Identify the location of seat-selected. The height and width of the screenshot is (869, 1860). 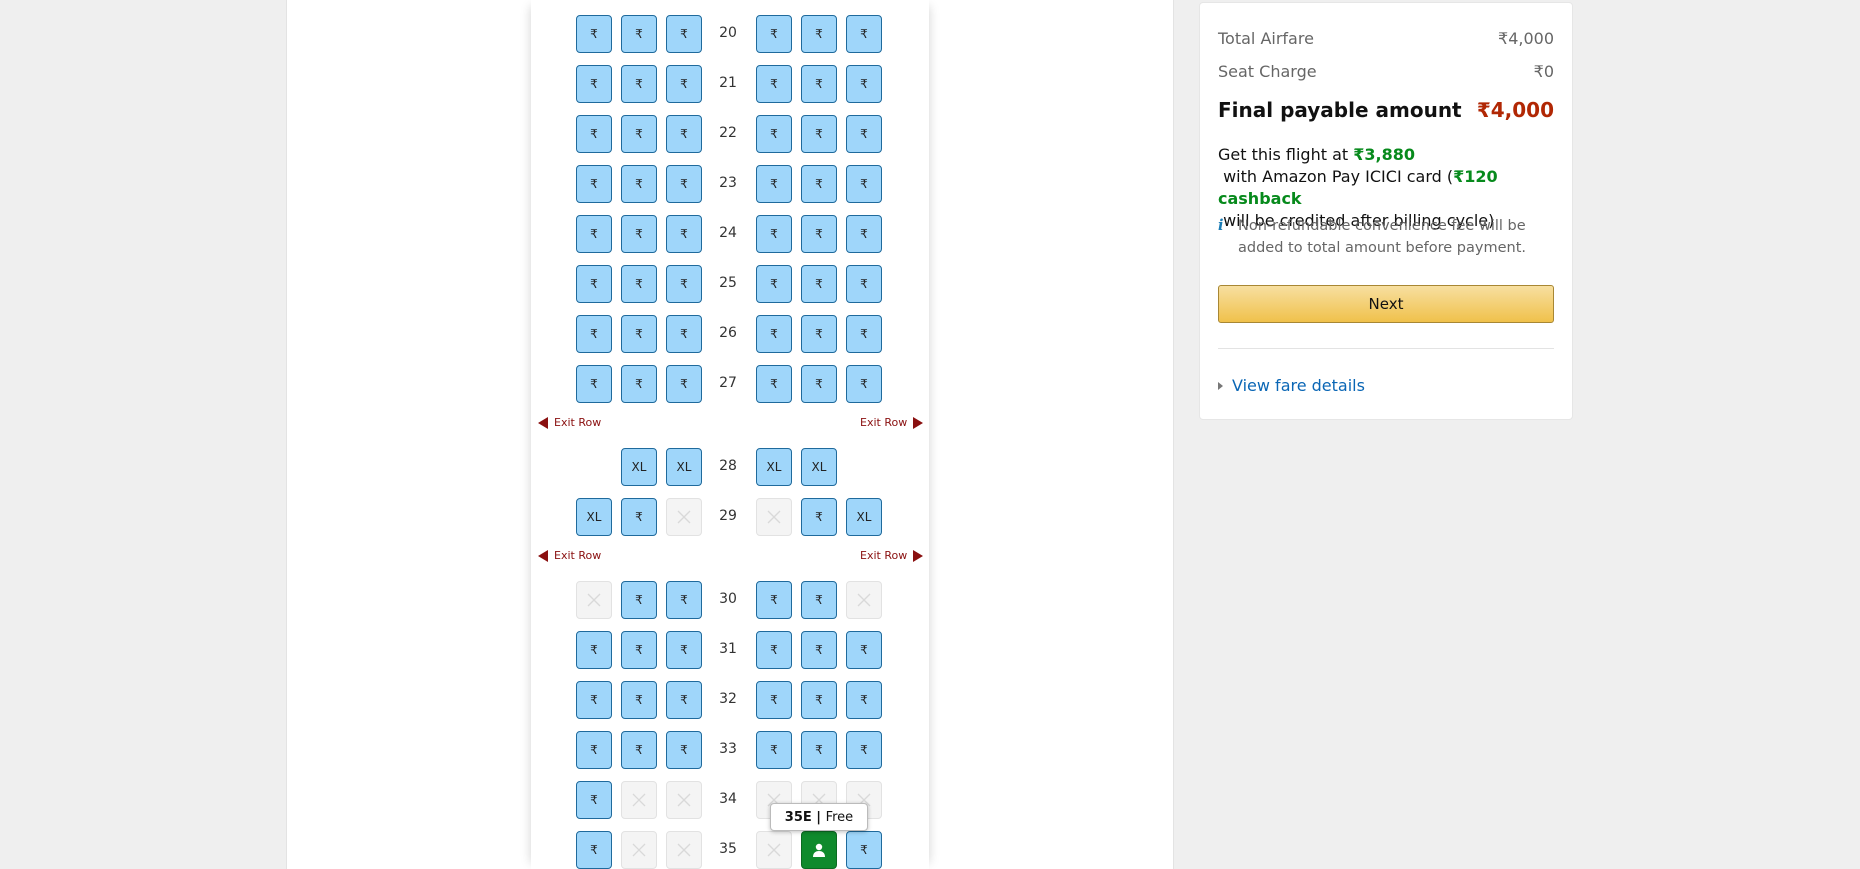
(819, 850).